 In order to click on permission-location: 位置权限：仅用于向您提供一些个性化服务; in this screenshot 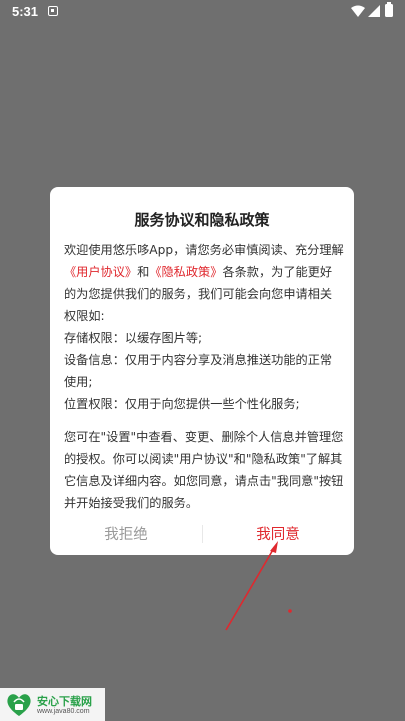, I will do `click(182, 404)`.